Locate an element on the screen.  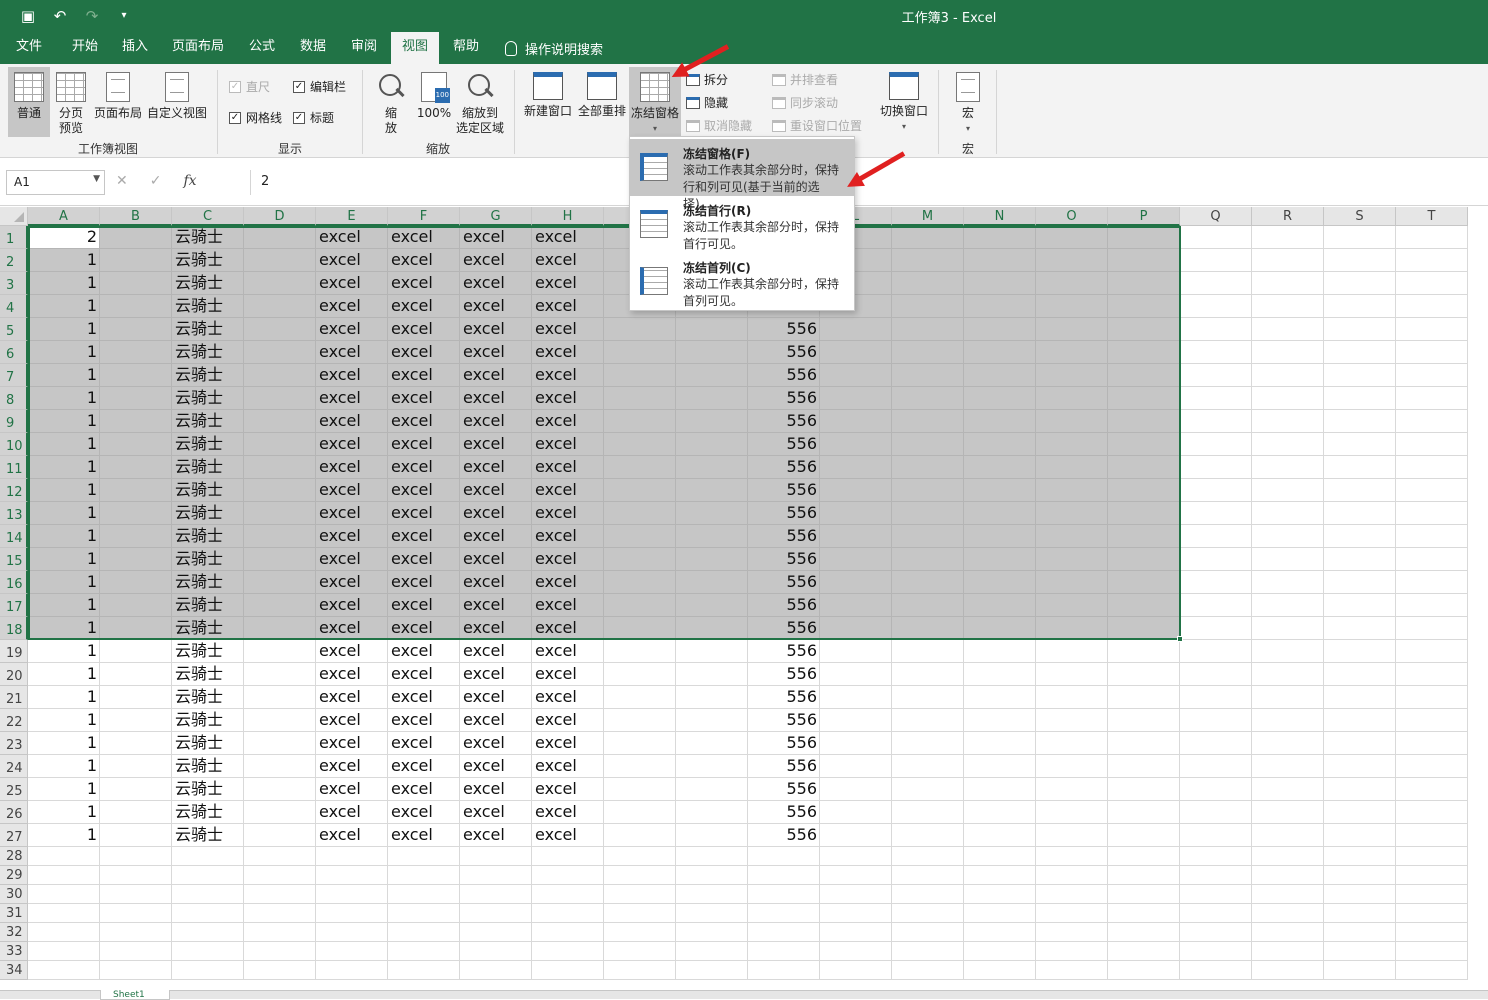
cell-E20: excel is located at coordinates (352, 674).